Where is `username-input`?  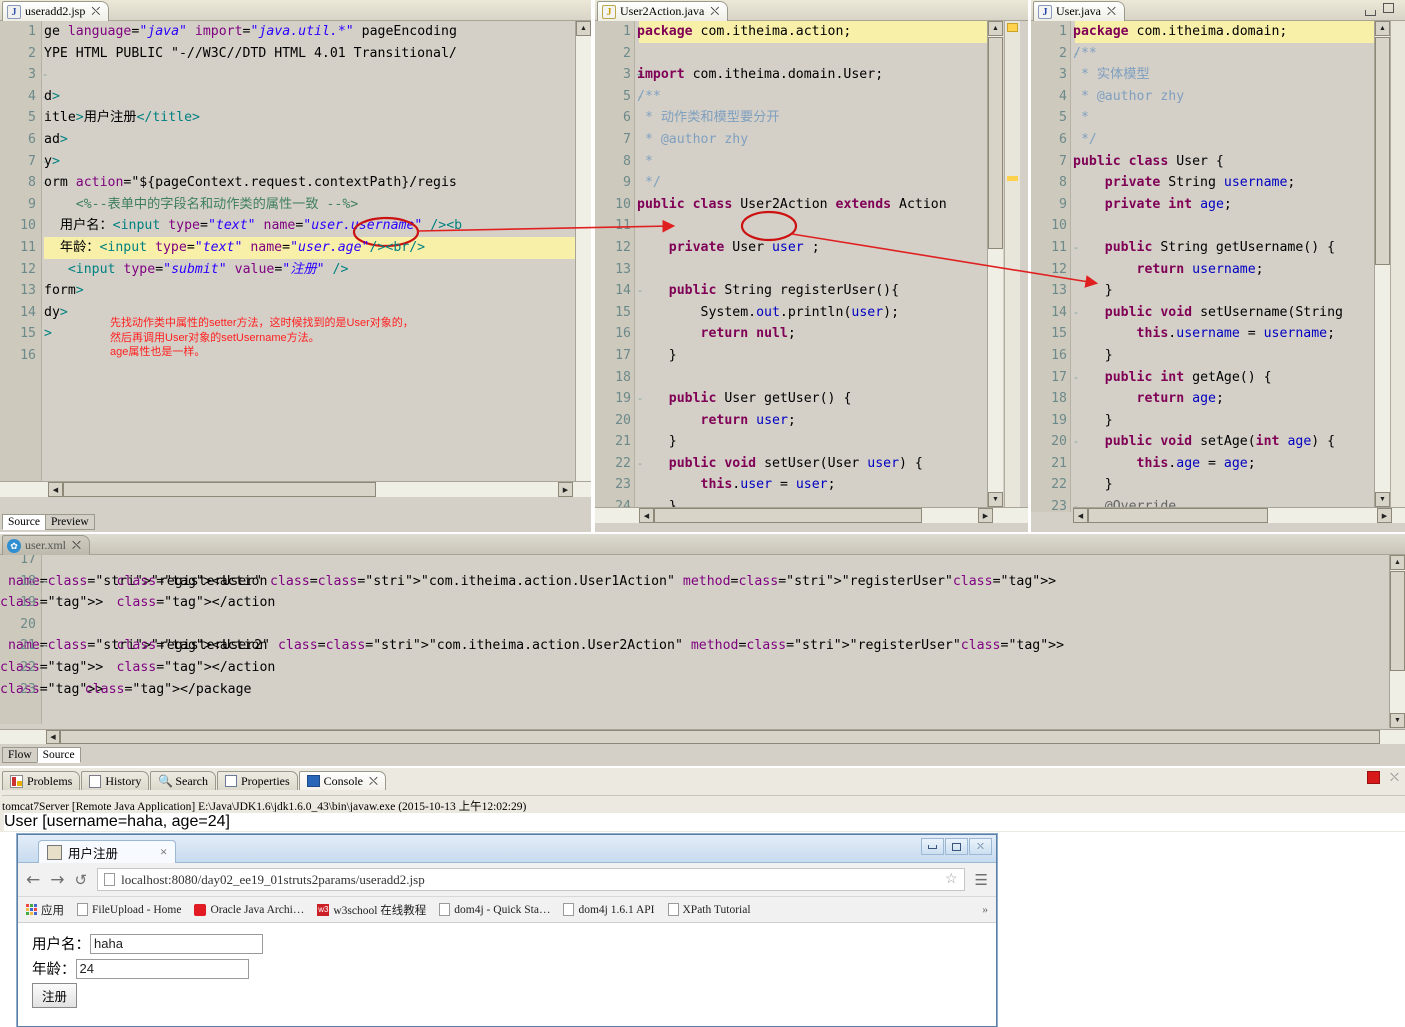 username-input is located at coordinates (176, 943).